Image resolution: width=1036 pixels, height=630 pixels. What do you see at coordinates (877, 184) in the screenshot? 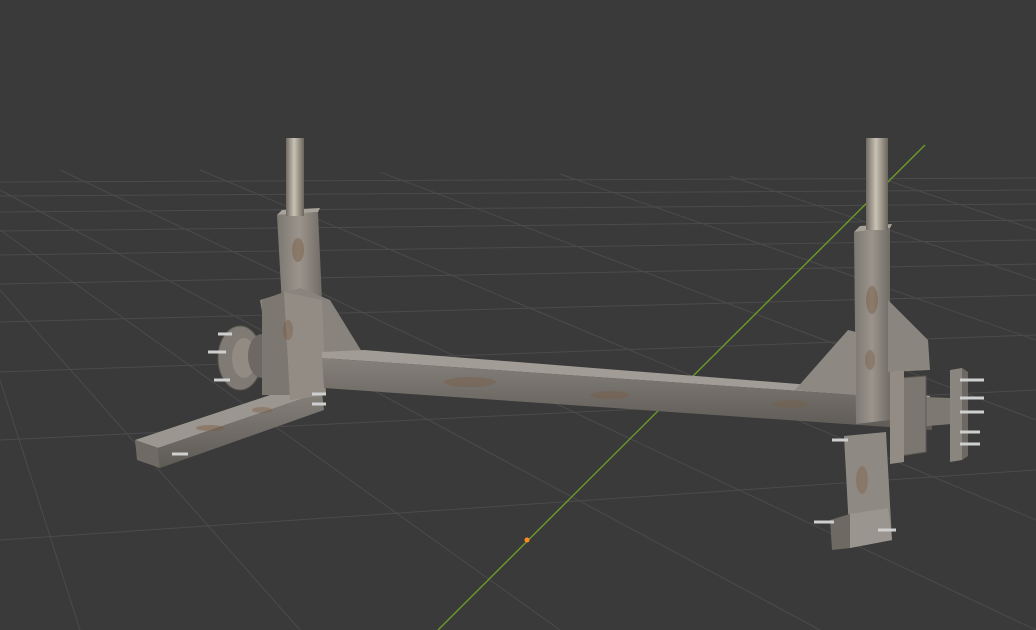
I see `right-vertical-post` at bounding box center [877, 184].